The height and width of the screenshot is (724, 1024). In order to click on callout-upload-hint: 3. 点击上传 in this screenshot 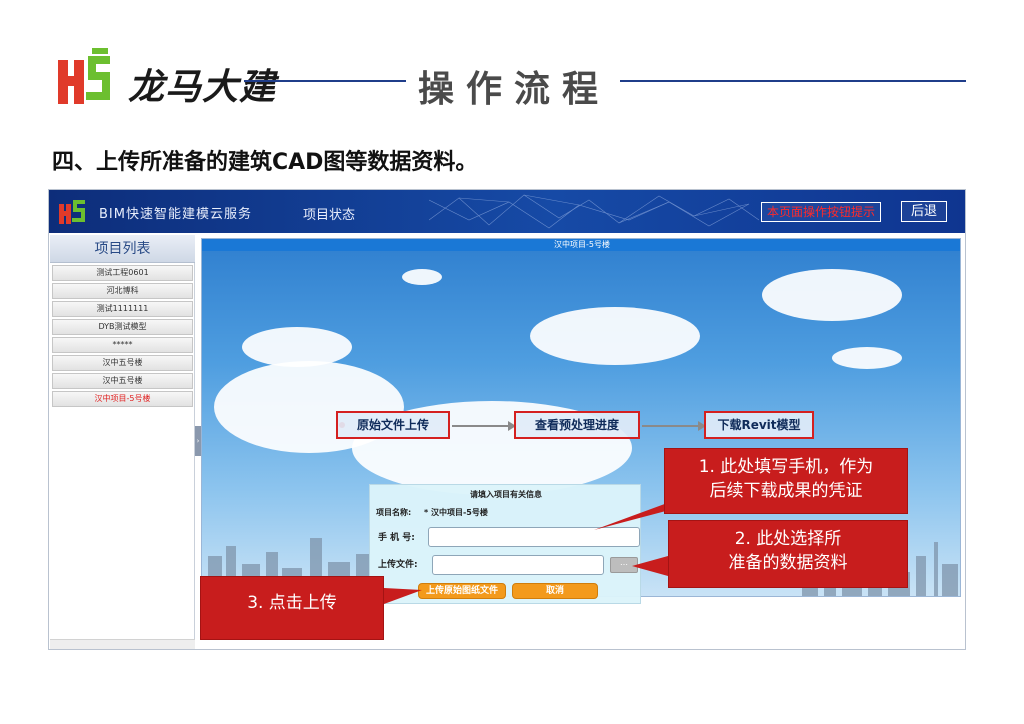, I will do `click(292, 608)`.